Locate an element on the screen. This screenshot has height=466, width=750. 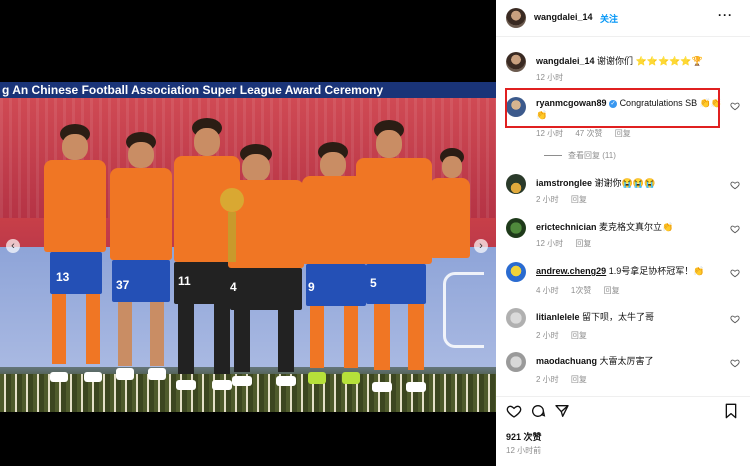
comment-username: wangdalei_14 is located at coordinates (565, 61).